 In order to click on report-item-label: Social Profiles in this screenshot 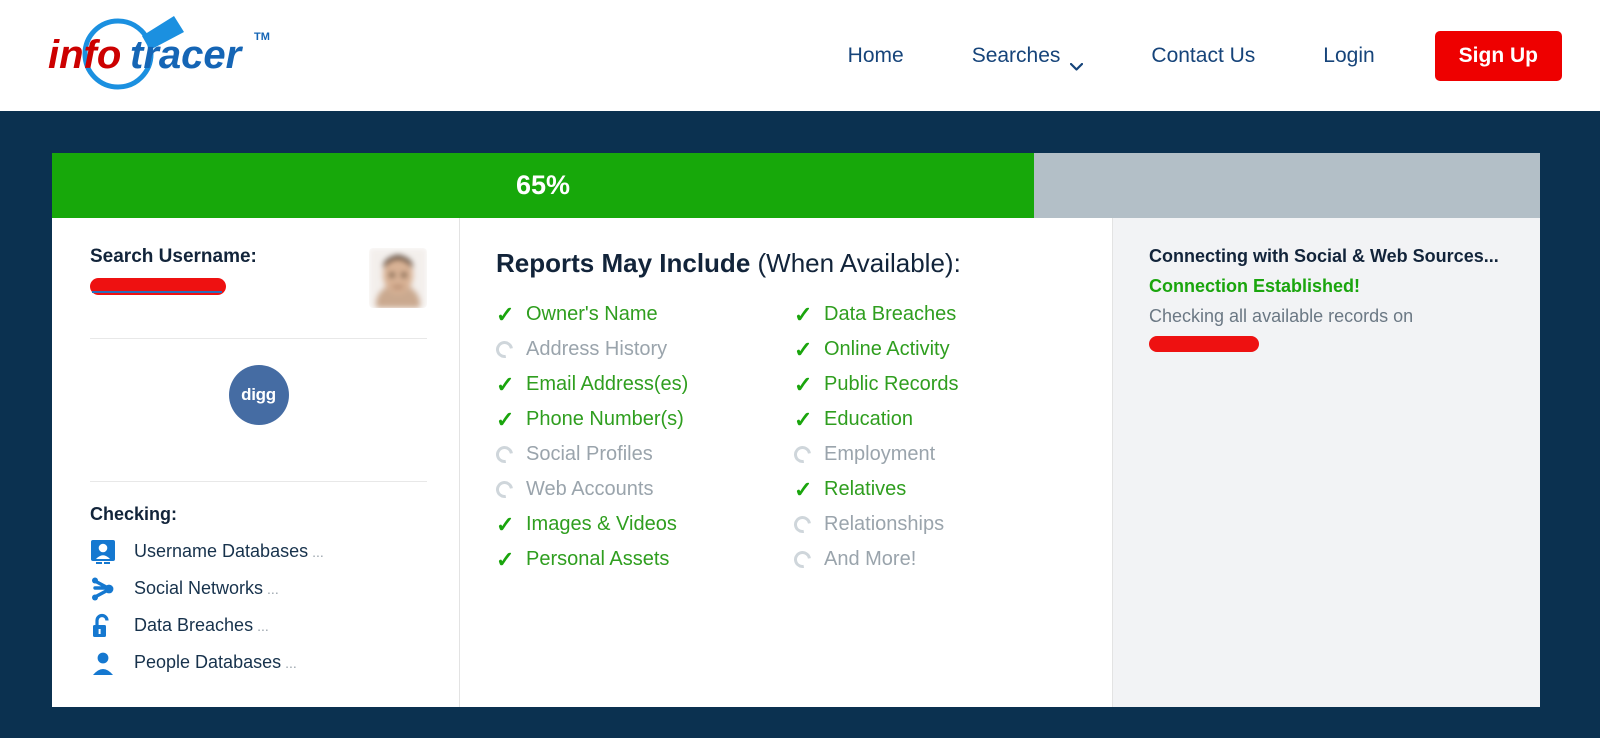, I will do `click(589, 454)`.